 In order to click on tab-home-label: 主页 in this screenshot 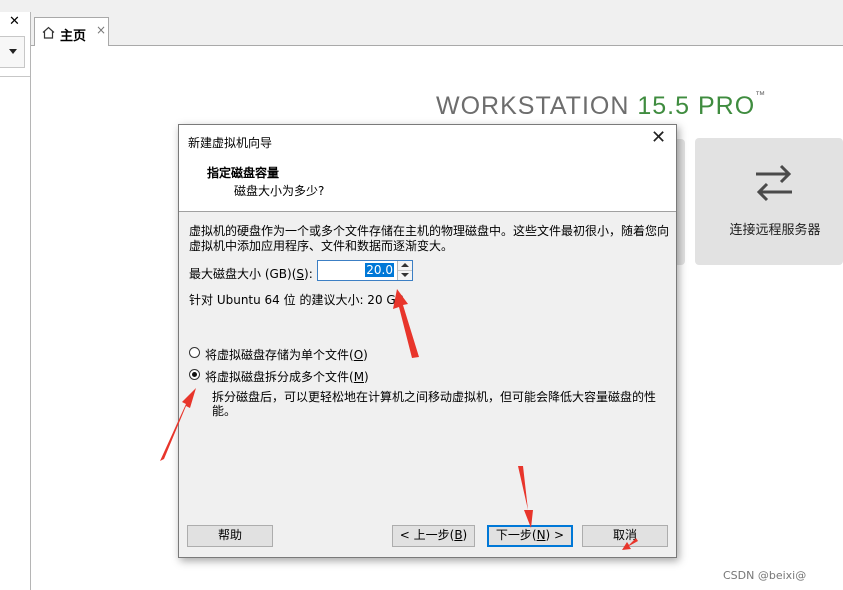, I will do `click(73, 36)`.